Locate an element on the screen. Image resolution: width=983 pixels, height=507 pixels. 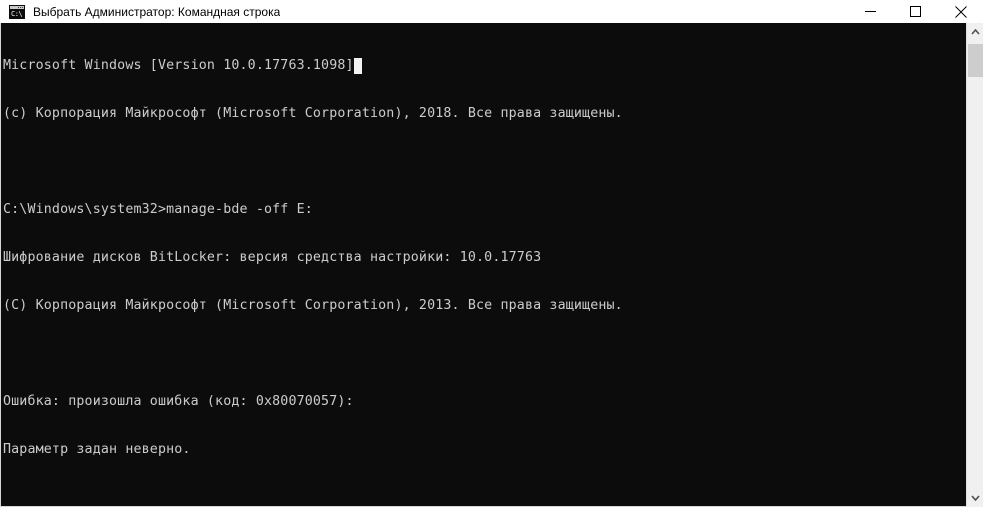
scroll-down-button is located at coordinates (975, 498).